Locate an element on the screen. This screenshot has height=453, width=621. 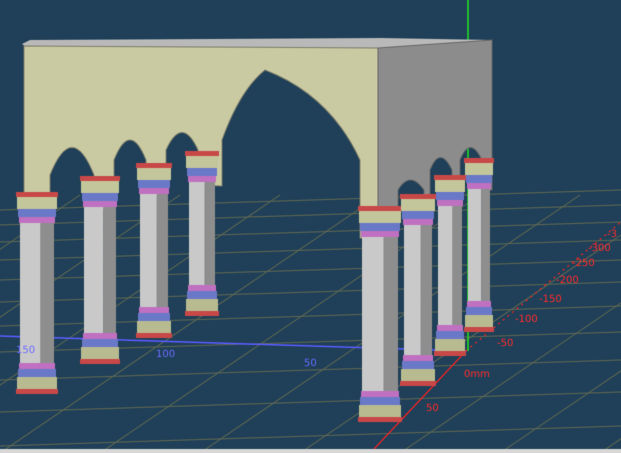
axis-label: -3 is located at coordinates (612, 234).